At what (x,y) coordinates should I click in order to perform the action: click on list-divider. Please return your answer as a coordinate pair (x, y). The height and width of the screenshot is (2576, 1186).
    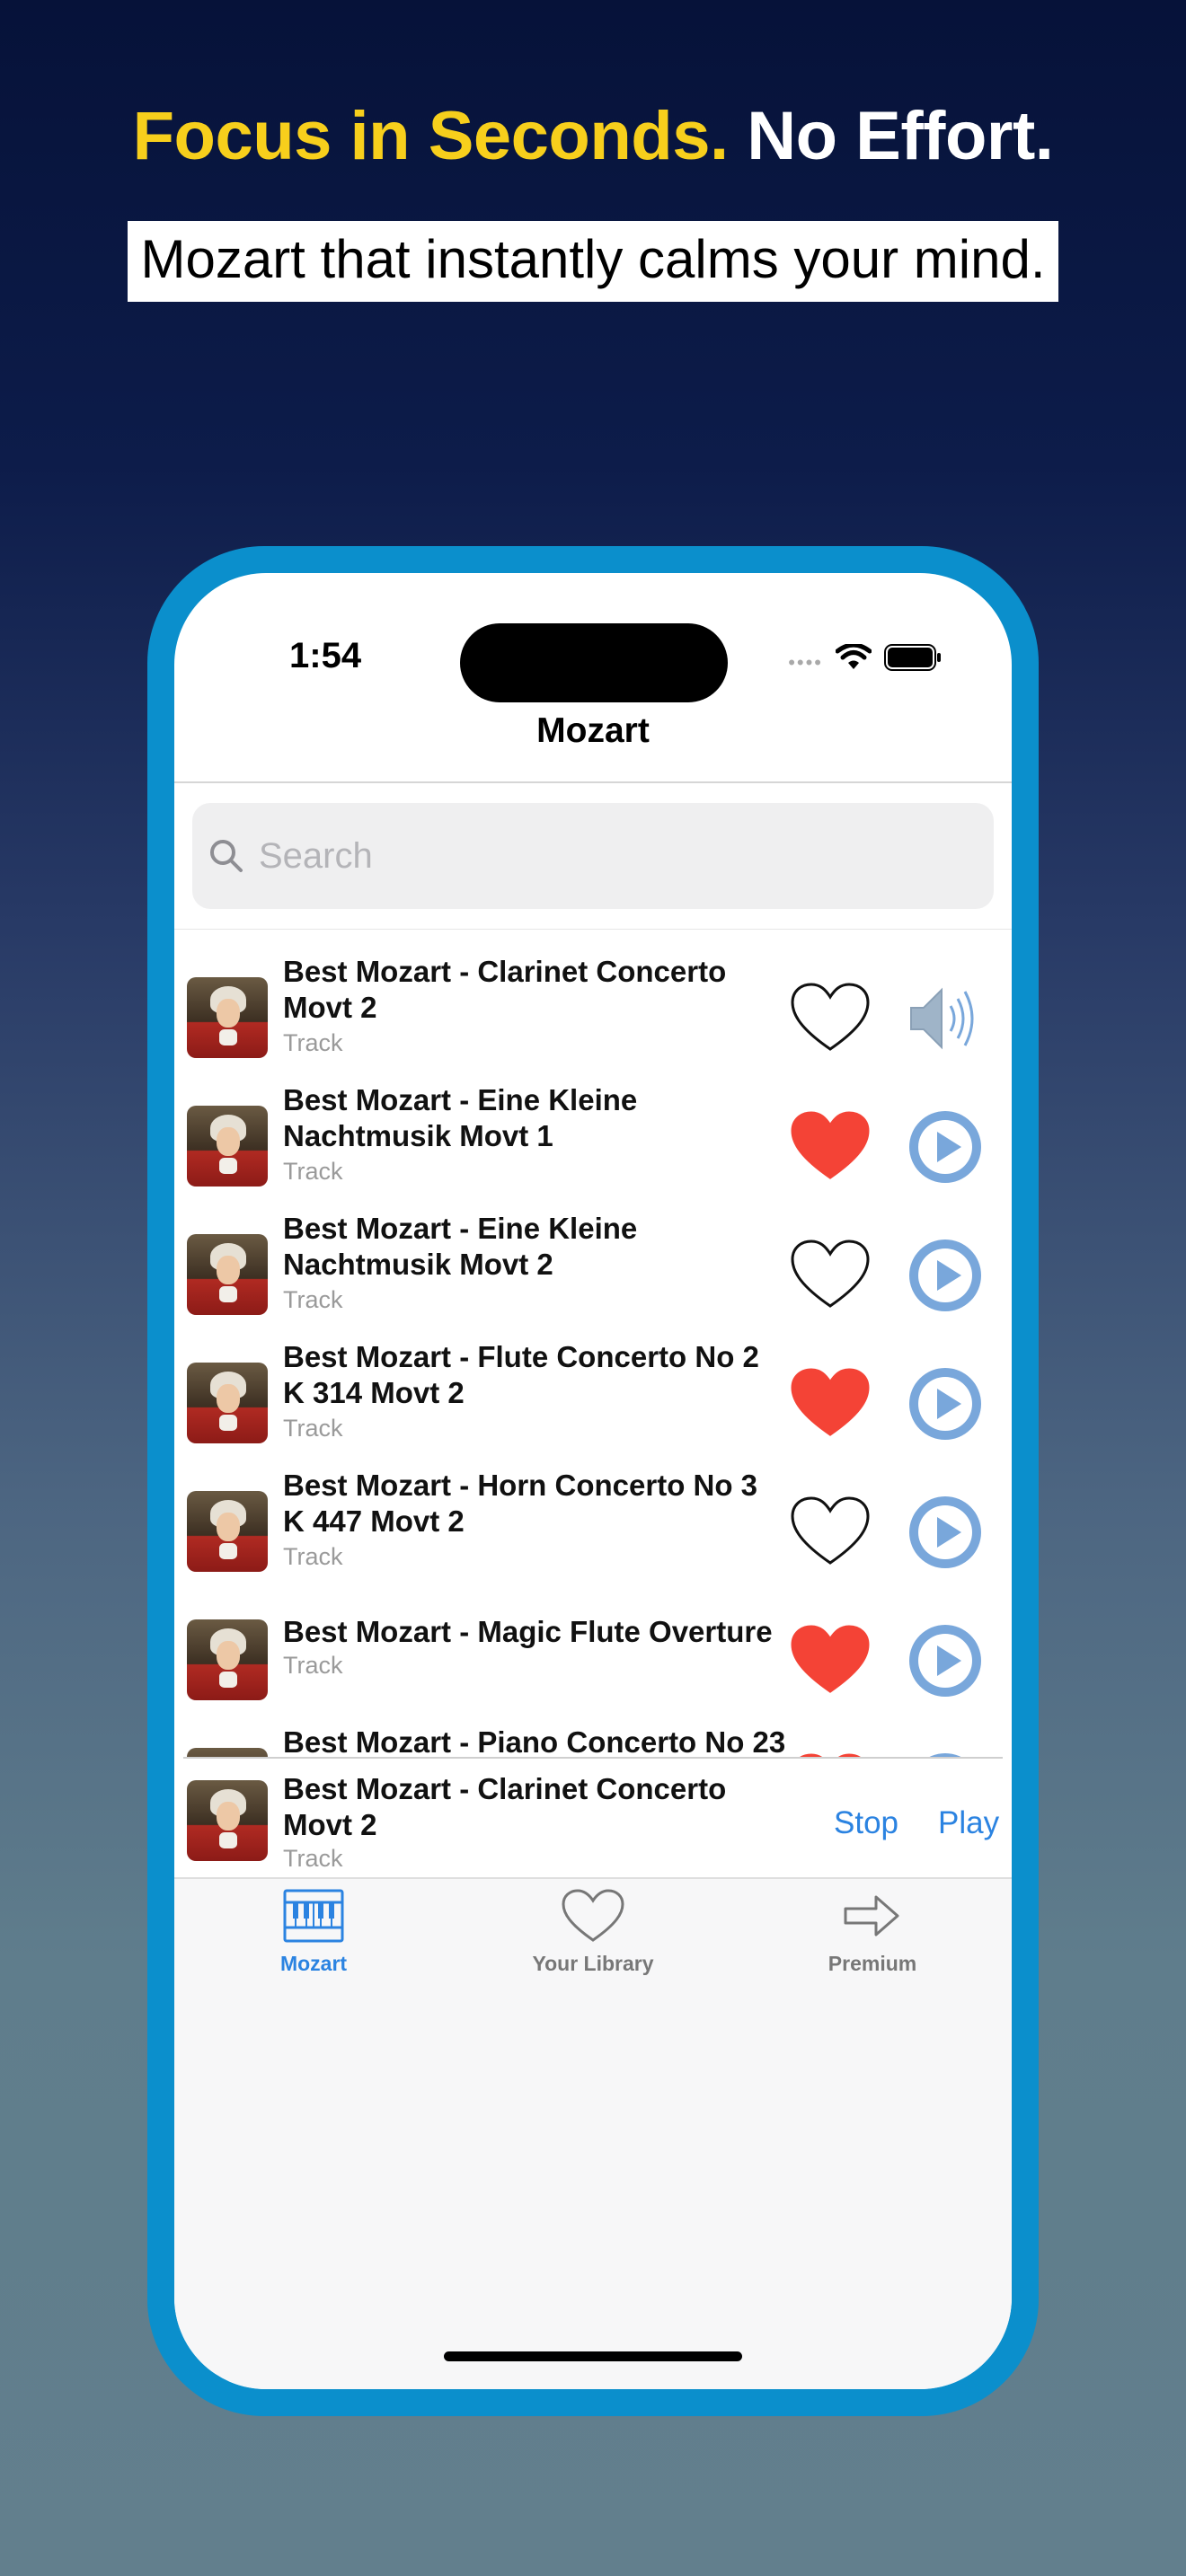
    Looking at the image, I should click on (593, 929).